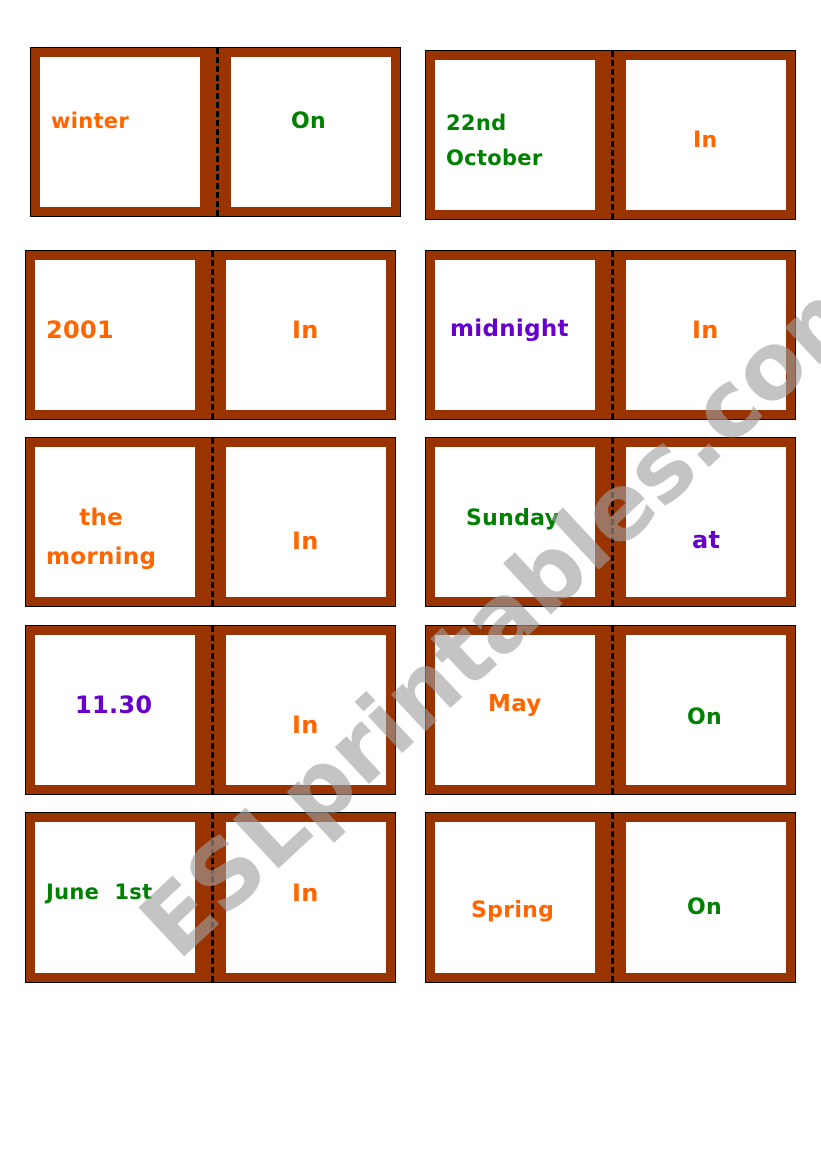  Describe the element at coordinates (706, 540) in the screenshot. I see `domino-preposition: at` at that location.